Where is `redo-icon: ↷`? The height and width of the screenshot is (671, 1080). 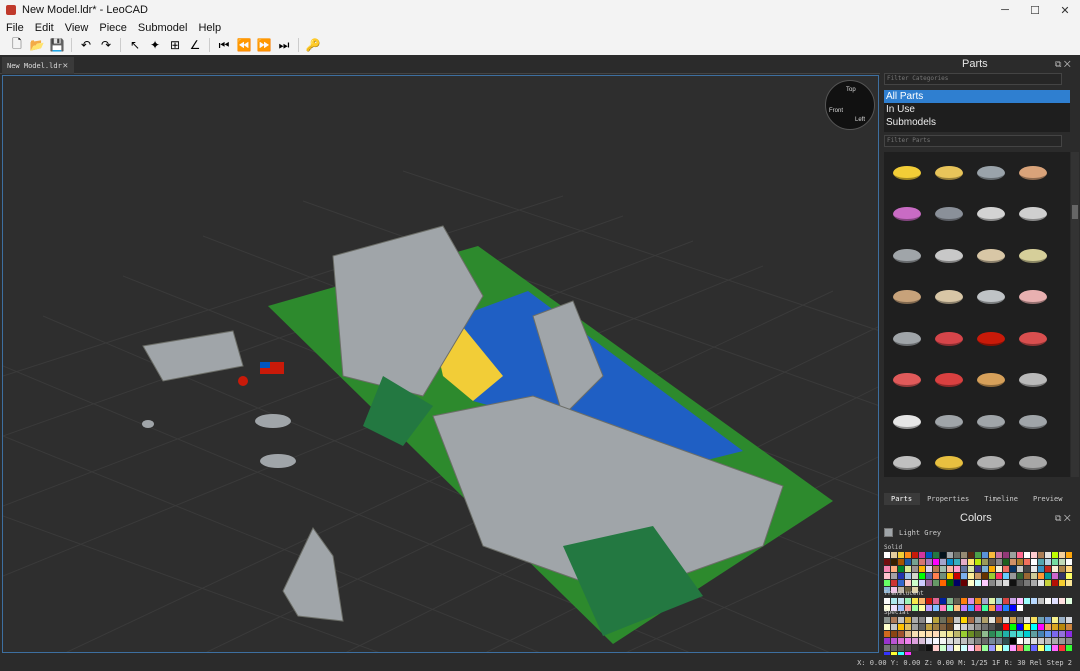 redo-icon: ↷ is located at coordinates (106, 45).